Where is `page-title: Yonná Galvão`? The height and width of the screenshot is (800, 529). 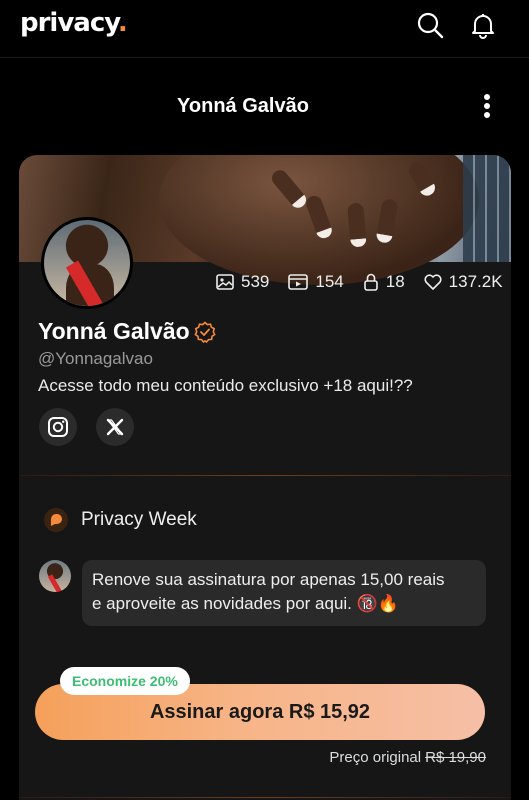 page-title: Yonná Galvão is located at coordinates (243, 106).